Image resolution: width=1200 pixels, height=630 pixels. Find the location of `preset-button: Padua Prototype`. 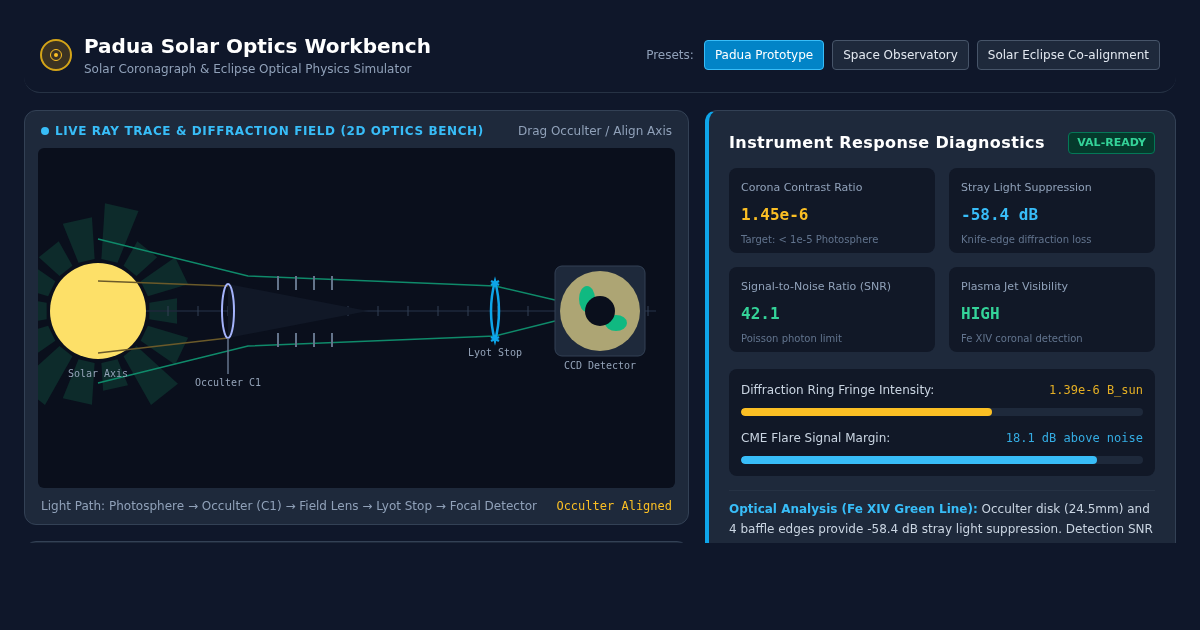

preset-button: Padua Prototype is located at coordinates (764, 55).